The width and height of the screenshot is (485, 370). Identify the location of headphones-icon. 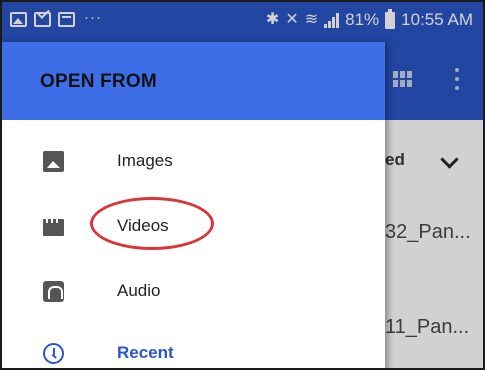
(53, 291).